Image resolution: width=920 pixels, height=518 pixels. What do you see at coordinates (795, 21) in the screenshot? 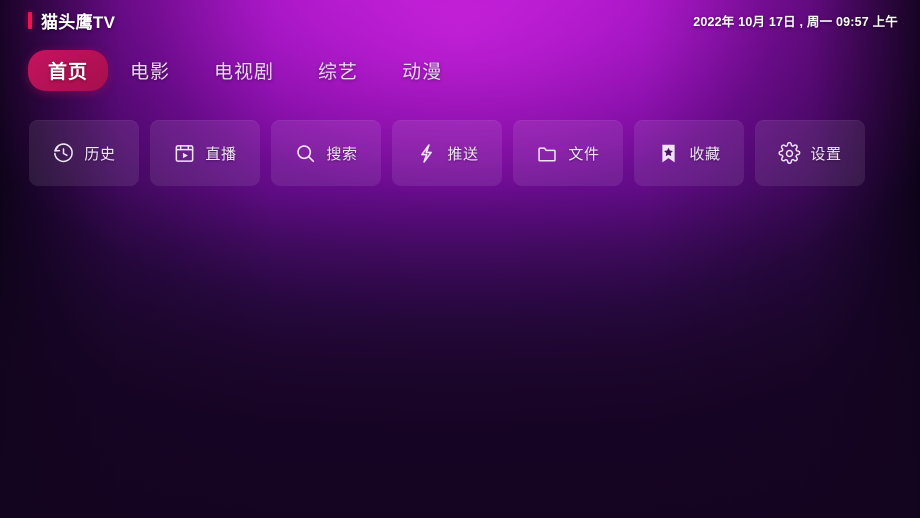
I see `datetime-display: 2022年 10月 17日 , 周一 09:57 上午` at bounding box center [795, 21].